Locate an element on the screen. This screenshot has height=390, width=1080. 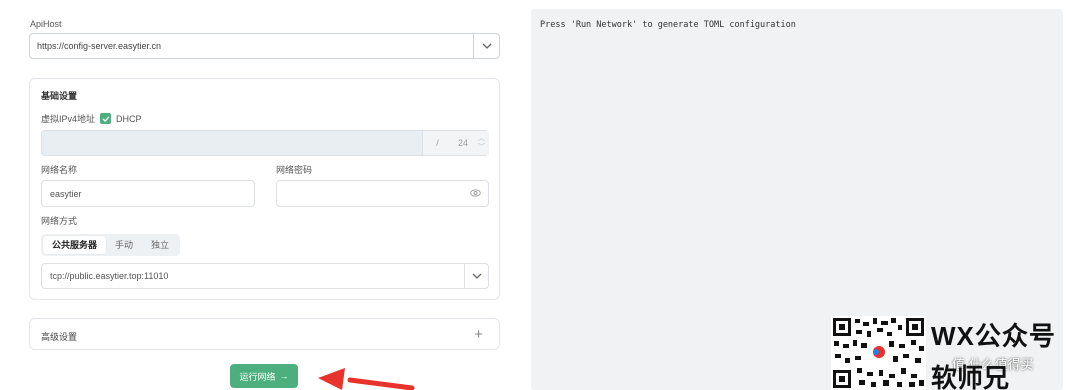
ipv4-row: 虚拟IPv4地址 DHCP is located at coordinates (91, 118).